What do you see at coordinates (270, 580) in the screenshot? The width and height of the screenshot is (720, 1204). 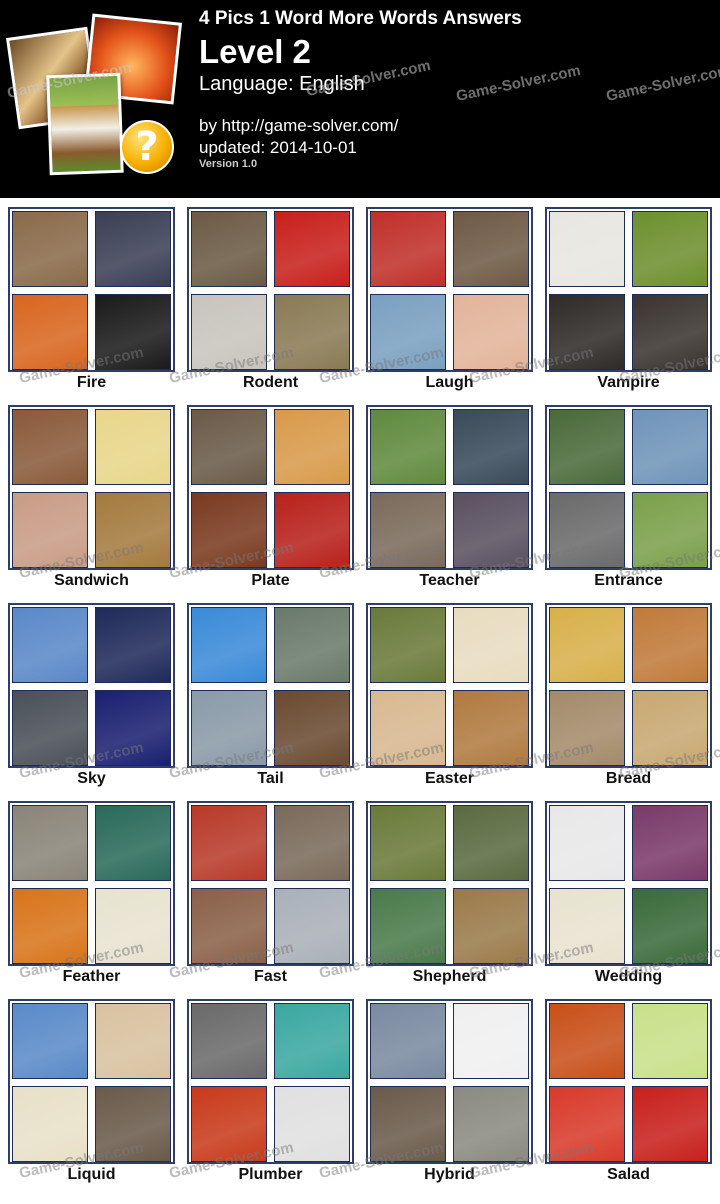 I see `answer-label: Plate` at bounding box center [270, 580].